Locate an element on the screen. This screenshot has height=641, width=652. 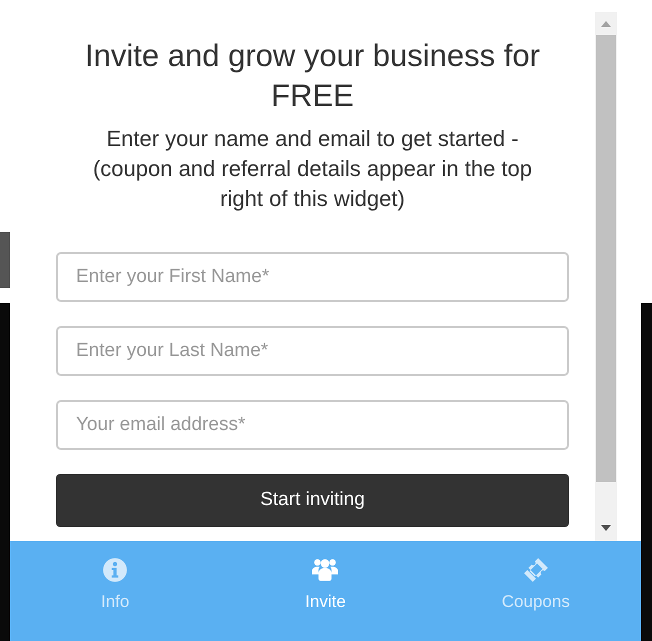
background-block is located at coordinates (5, 260).